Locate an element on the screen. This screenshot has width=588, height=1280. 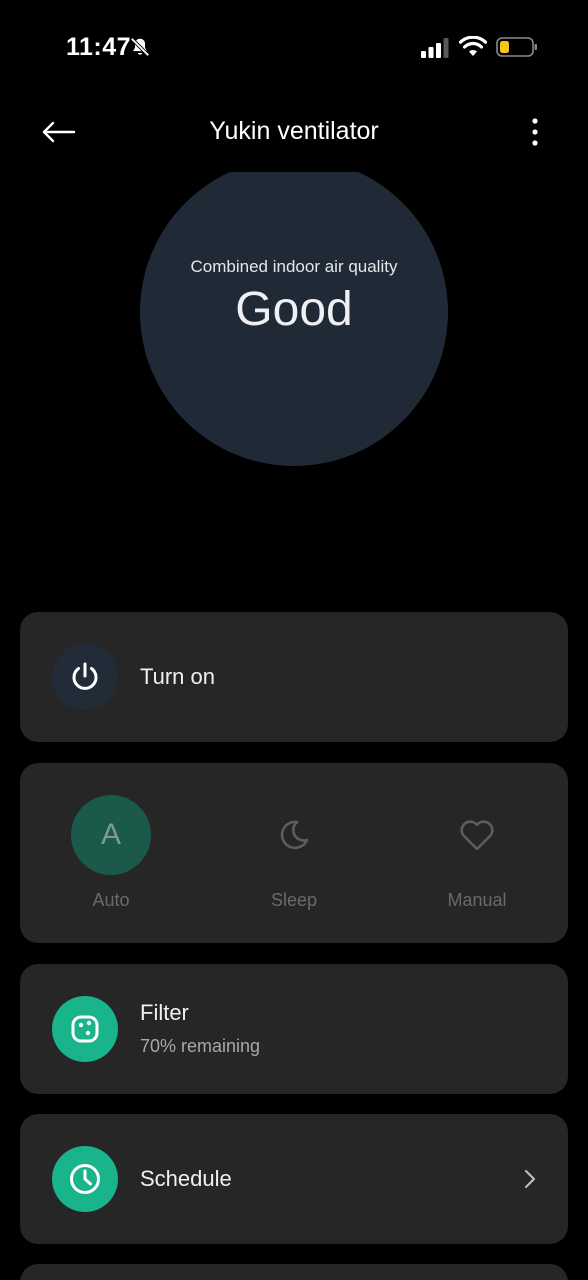
status-bar: 11:47 is located at coordinates (294, 48).